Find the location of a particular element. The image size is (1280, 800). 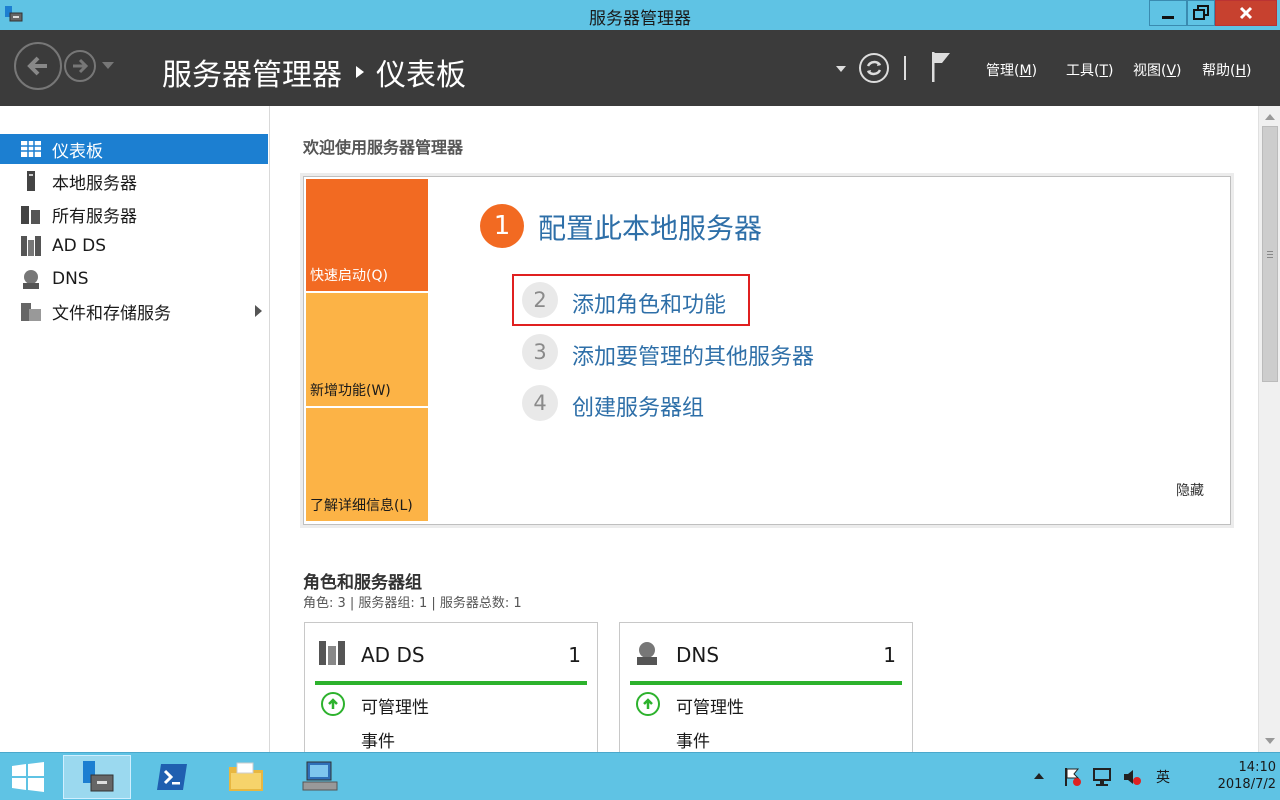

tile-learn-more: 了解详细信息(L) is located at coordinates (367, 464).